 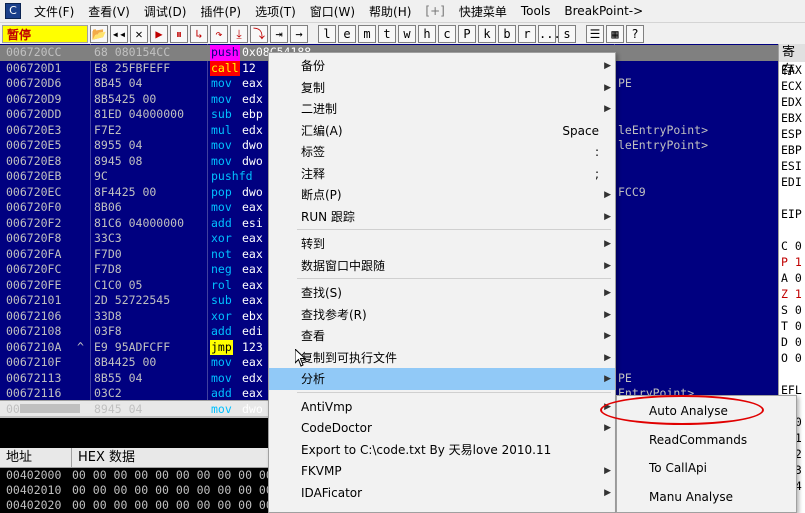 I want to click on run-icon: ▶, so click(x=159, y=33).